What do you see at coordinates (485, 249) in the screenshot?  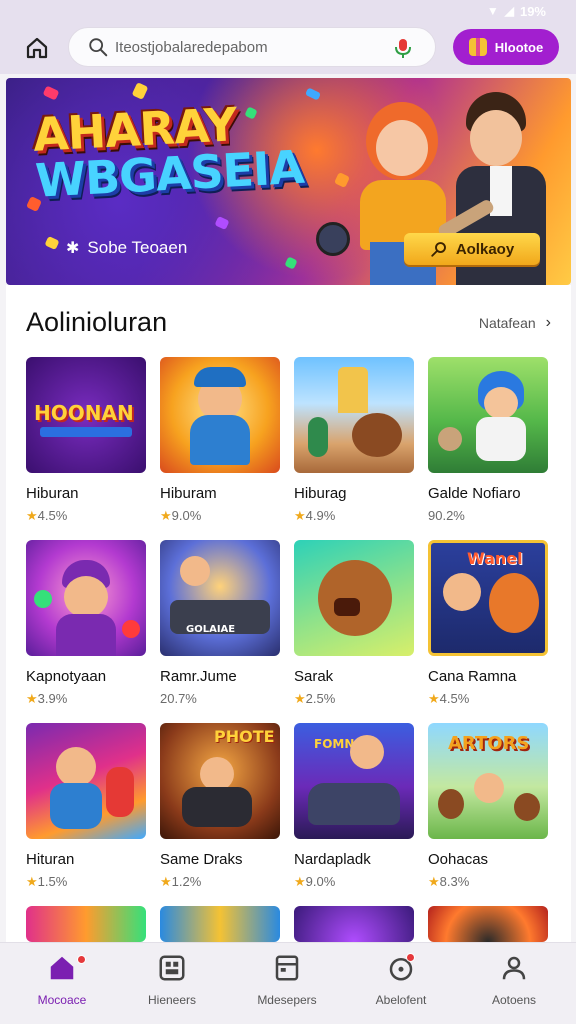 I see `banner-button-label: Aolkaoy` at bounding box center [485, 249].